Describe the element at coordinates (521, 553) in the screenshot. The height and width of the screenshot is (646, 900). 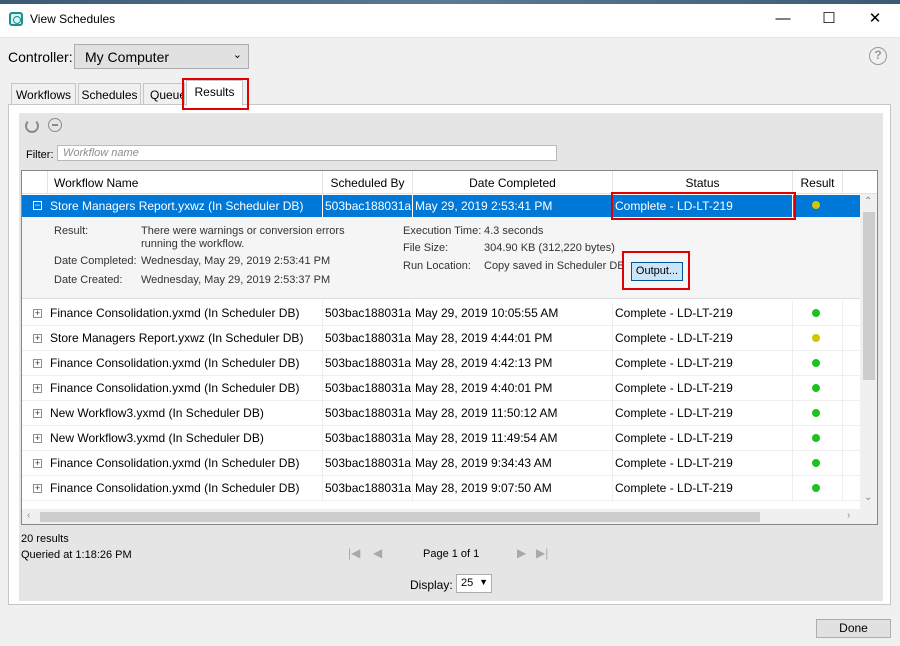
I see `next-page-icon: ▶` at that location.